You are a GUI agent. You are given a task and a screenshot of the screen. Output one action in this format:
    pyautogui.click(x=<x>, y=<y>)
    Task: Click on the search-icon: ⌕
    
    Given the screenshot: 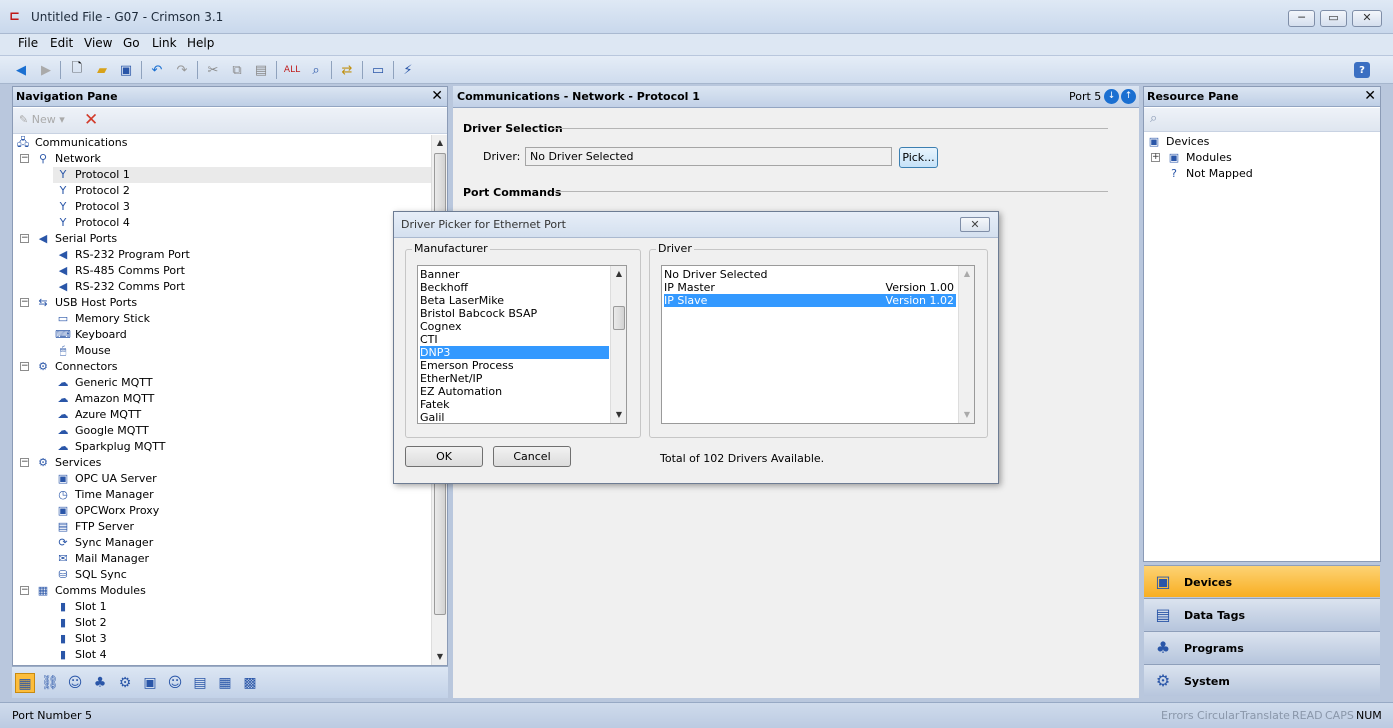 What is the action you would take?
    pyautogui.click(x=1153, y=118)
    